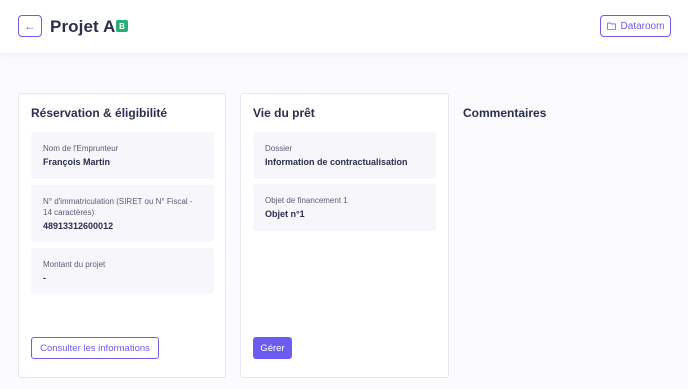 The width and height of the screenshot is (688, 389). I want to click on field-value: Information de contractualisation, so click(336, 162).